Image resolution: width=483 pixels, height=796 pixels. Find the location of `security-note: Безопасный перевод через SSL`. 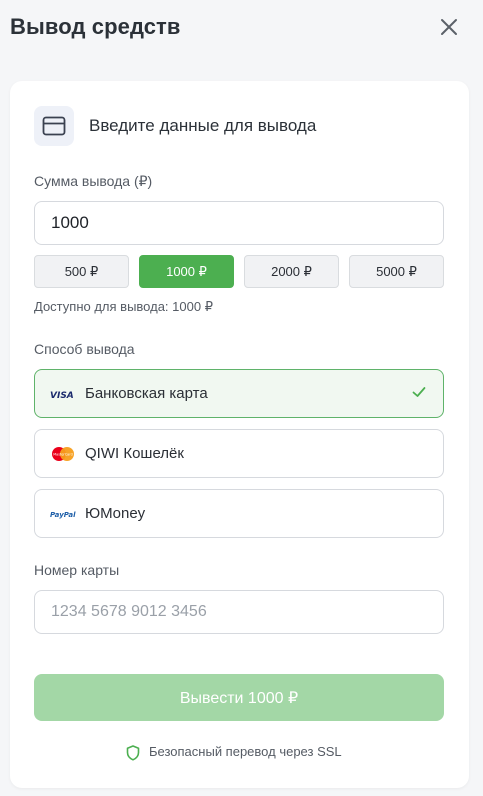

security-note: Безопасный перевод через SSL is located at coordinates (239, 753).